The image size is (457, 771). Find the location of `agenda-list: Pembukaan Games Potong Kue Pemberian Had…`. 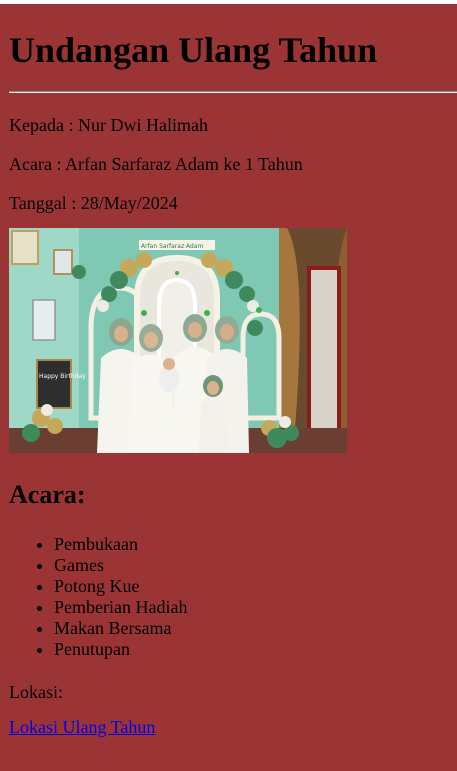

agenda-list: Pembukaan Games Potong Kue Pemberian Had… is located at coordinates (98, 597).